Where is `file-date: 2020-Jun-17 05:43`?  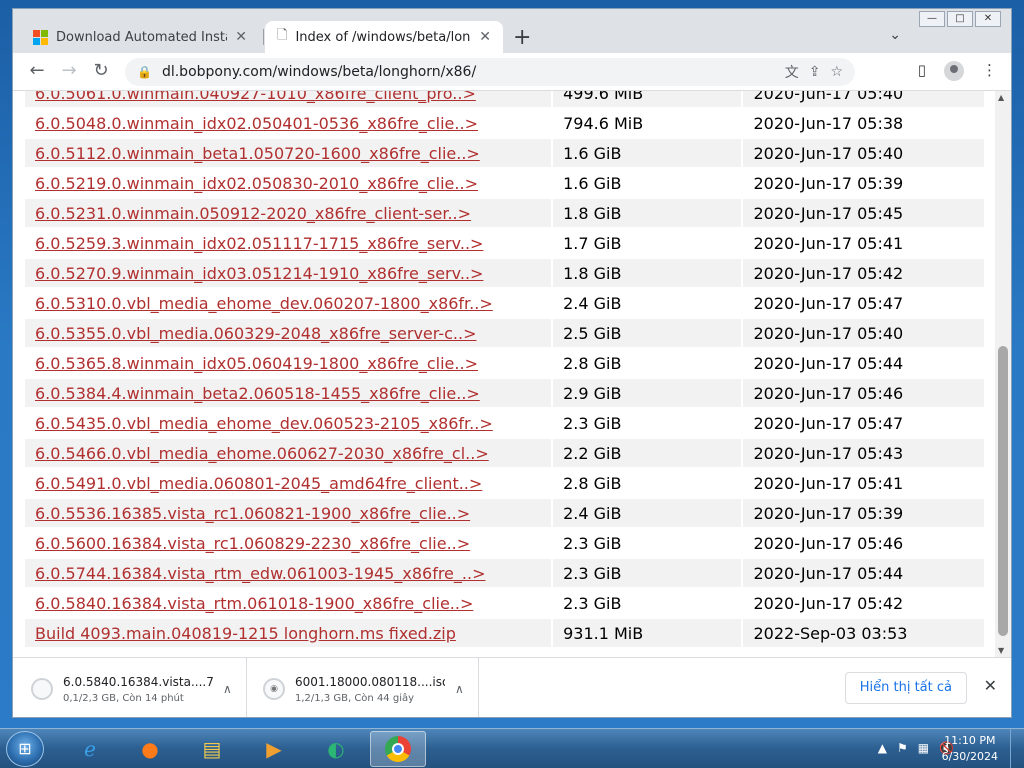 file-date: 2020-Jun-17 05:43 is located at coordinates (863, 453).